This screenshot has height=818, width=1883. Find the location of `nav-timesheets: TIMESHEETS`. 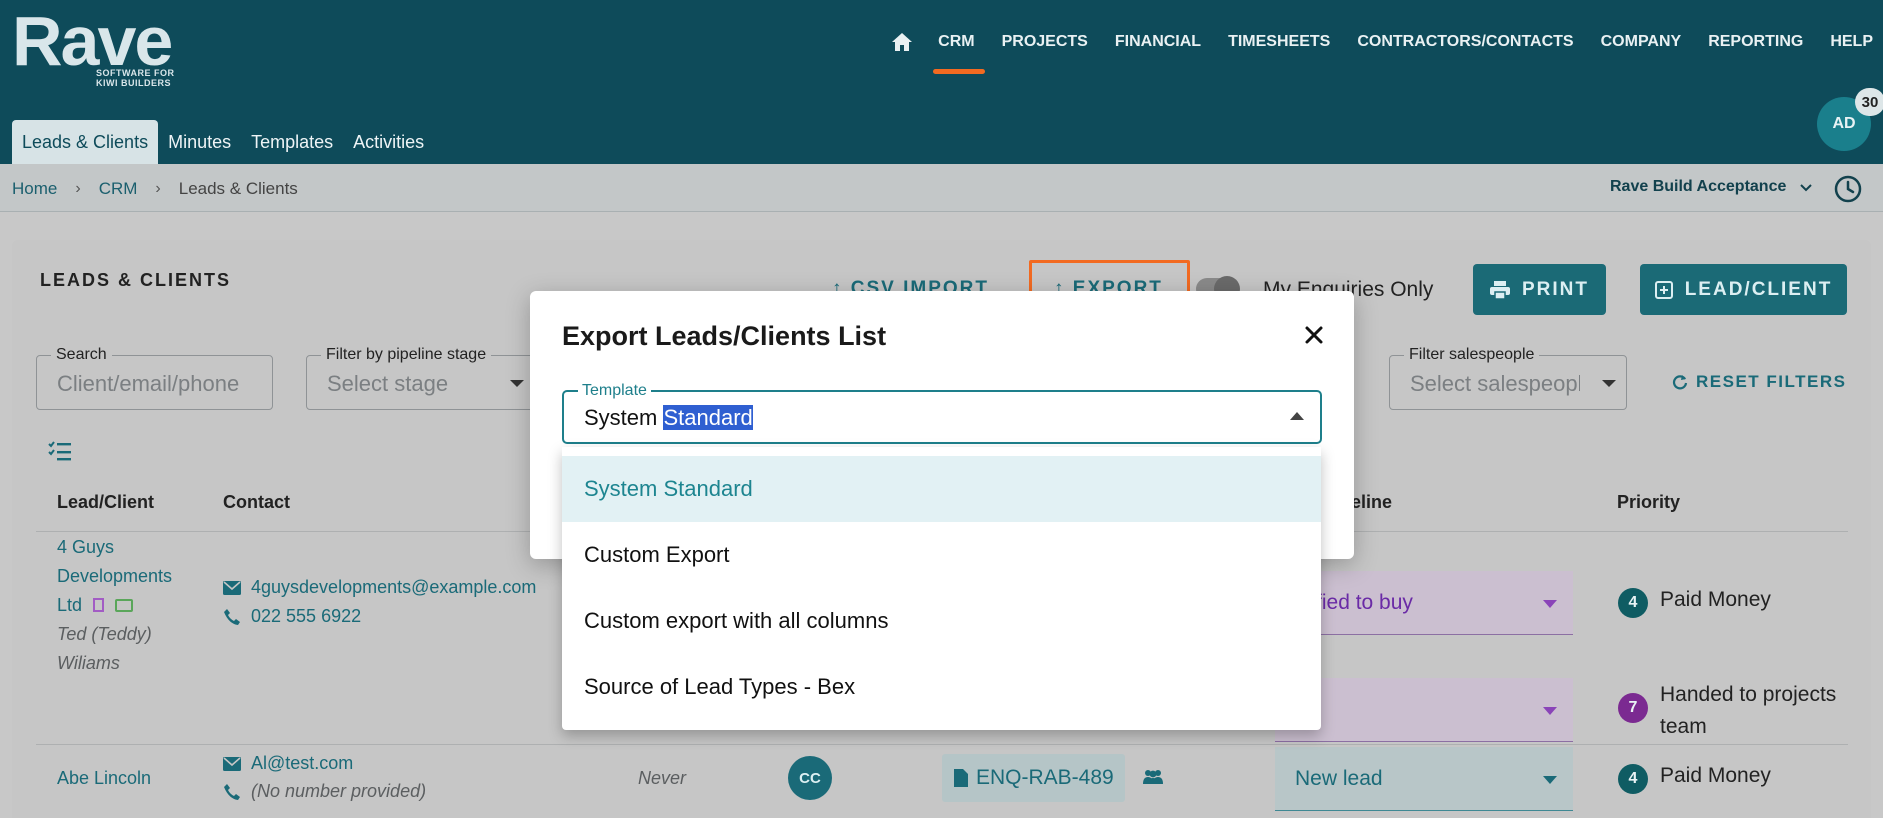

nav-timesheets: TIMESHEETS is located at coordinates (1279, 42).